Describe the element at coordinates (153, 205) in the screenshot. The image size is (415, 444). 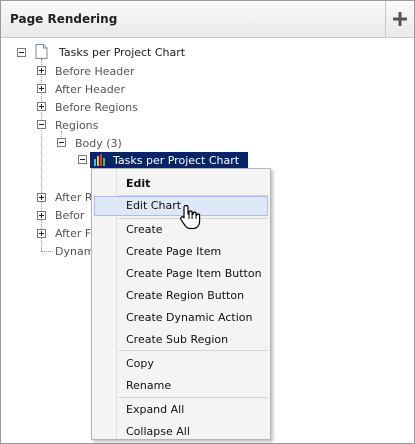
I see `menu-item-edit-chart: Edit Chart` at that location.